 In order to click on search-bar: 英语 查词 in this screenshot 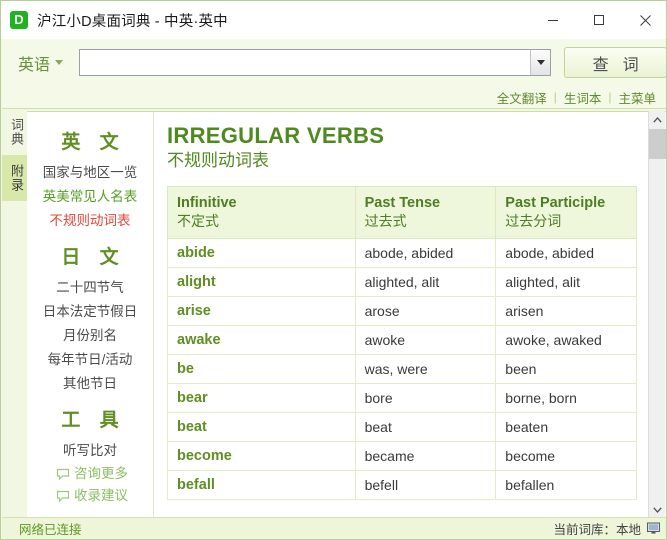, I will do `click(334, 62)`.